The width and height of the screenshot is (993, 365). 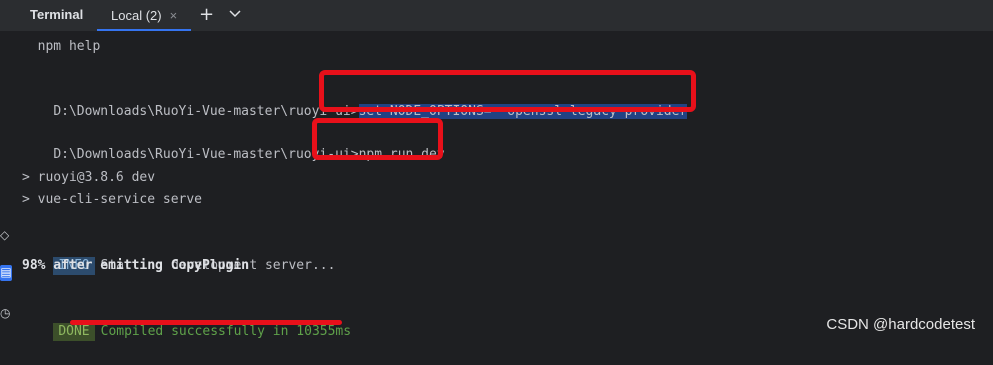 I want to click on annotation-underline-compiled, so click(x=206, y=322).